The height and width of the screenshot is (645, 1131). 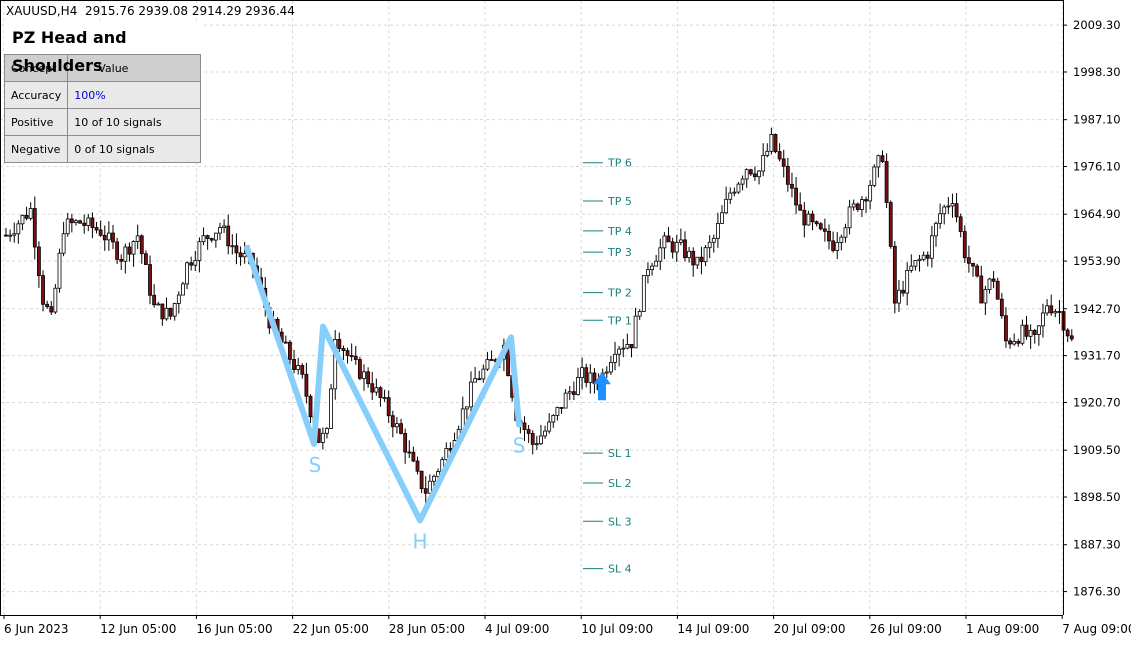 I want to click on pattern-label-shoulder: S, so click(x=315, y=465).